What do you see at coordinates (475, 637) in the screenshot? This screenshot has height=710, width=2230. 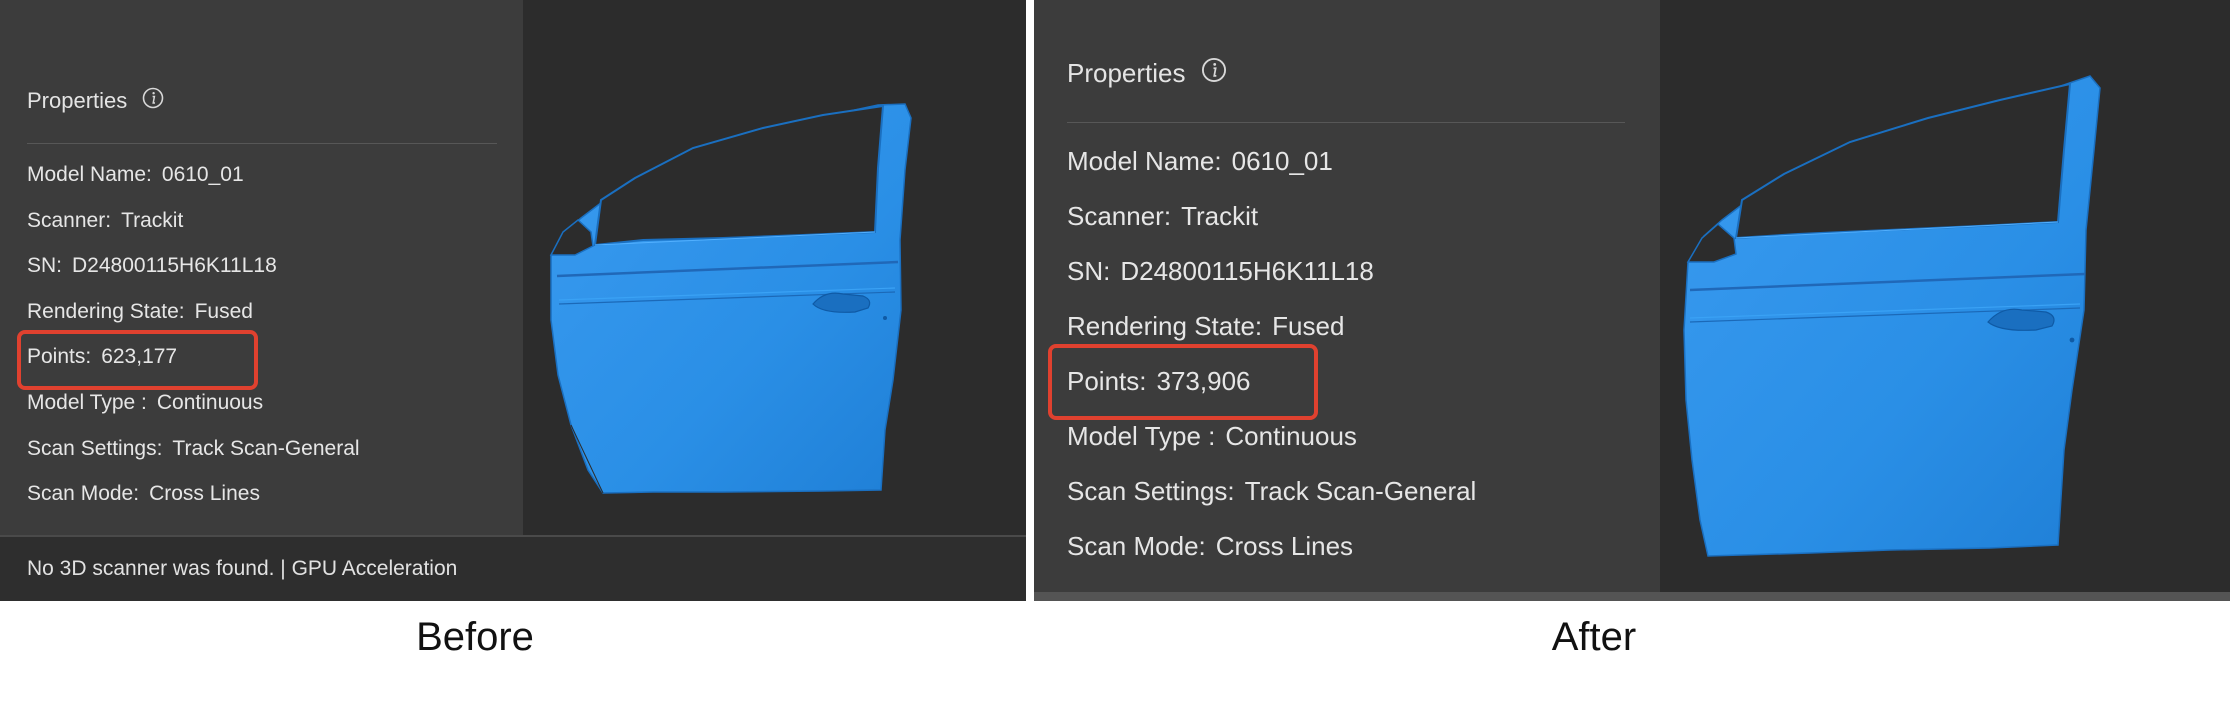 I see `before-caption: Before` at bounding box center [475, 637].